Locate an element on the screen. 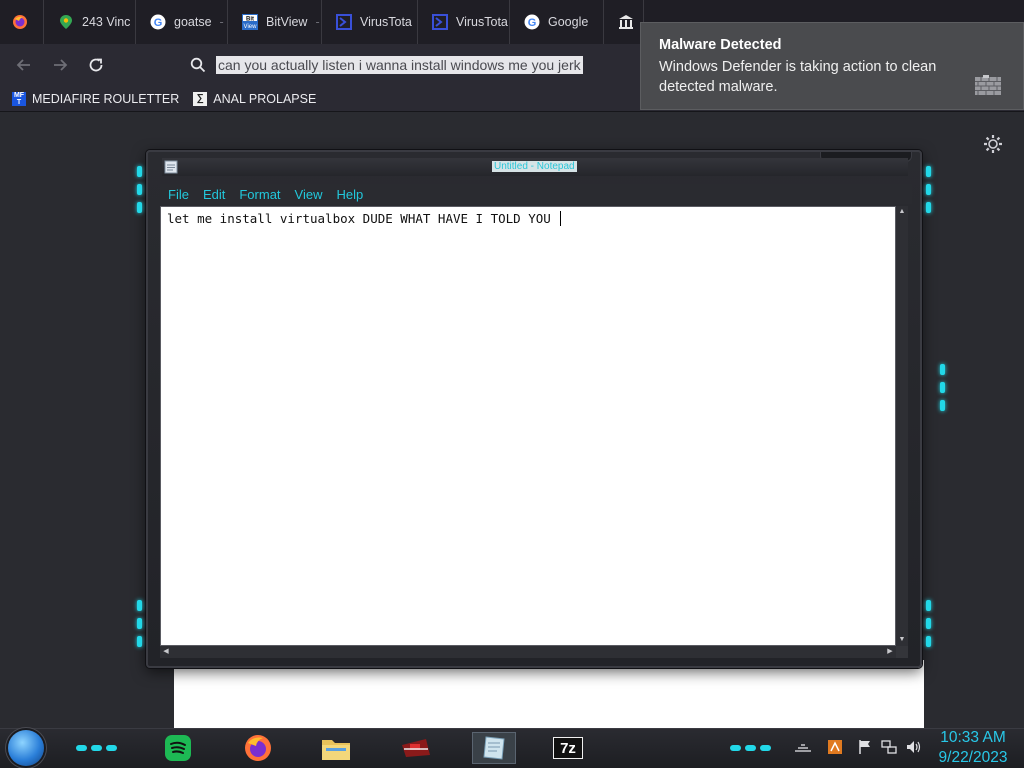 This screenshot has height=768, width=1024. back-button is located at coordinates (24, 65).